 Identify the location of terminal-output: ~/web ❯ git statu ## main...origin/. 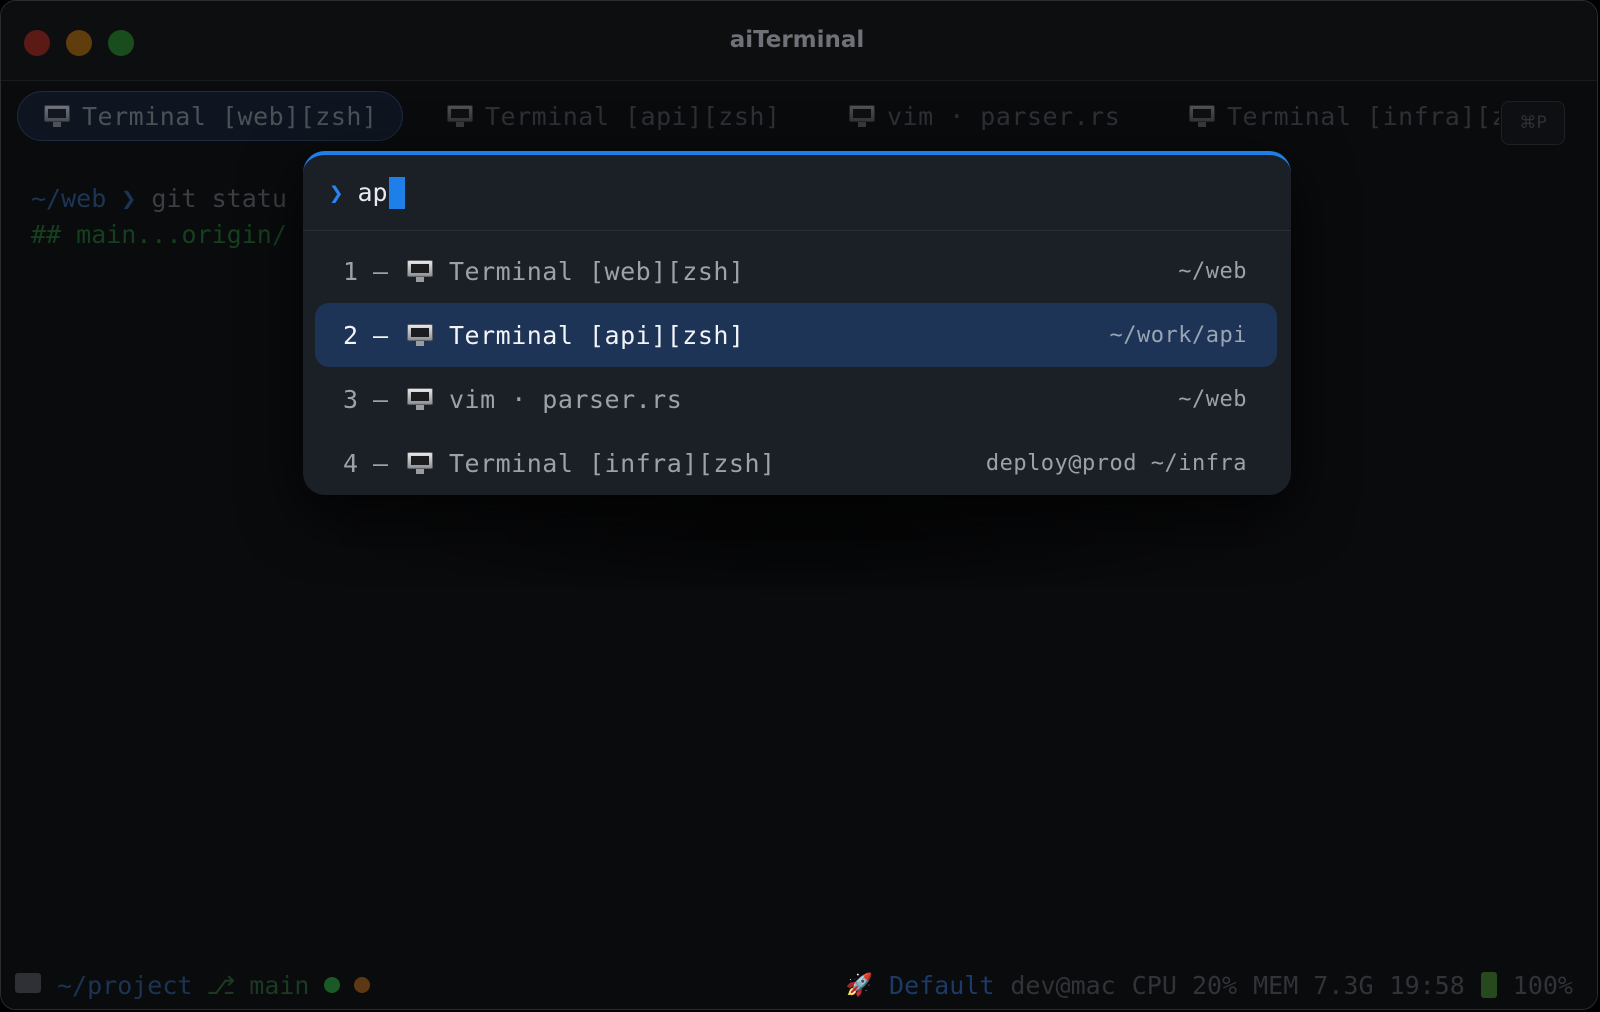
(159, 217).